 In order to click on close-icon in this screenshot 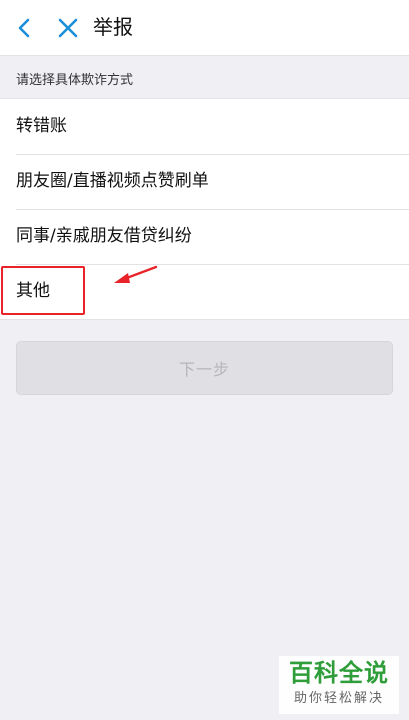, I will do `click(68, 28)`.